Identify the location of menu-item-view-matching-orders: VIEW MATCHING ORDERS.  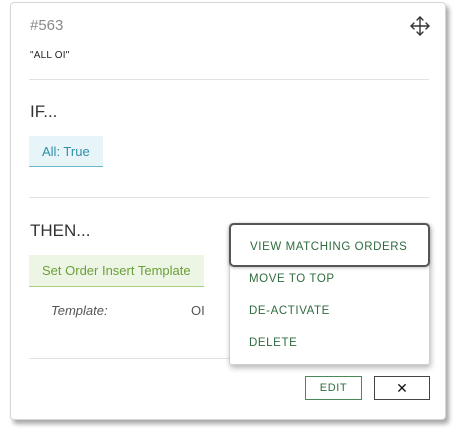
(329, 245).